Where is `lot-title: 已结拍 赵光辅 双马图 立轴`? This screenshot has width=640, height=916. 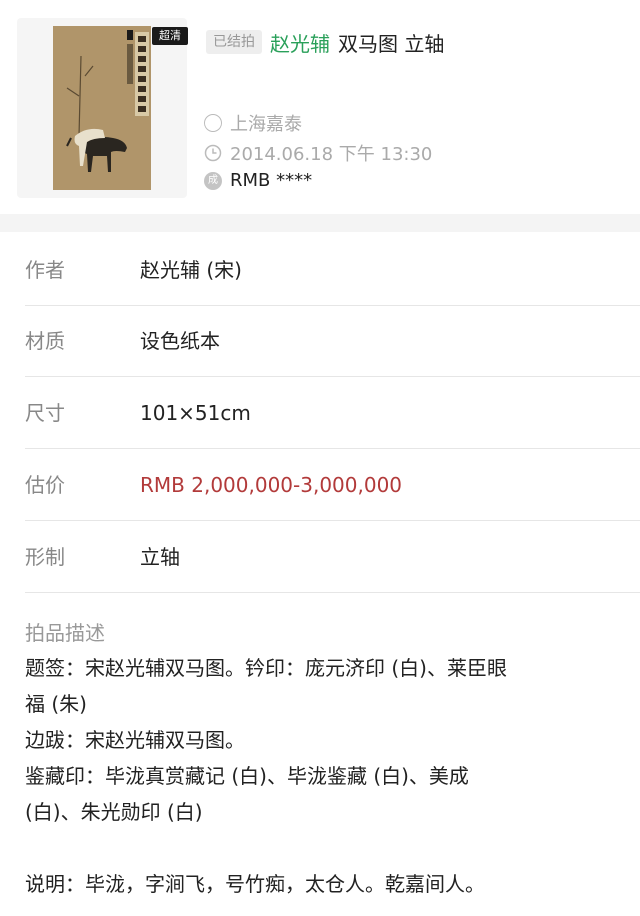
lot-title: 已结拍 赵光辅 双马图 立轴 is located at coordinates (325, 42).